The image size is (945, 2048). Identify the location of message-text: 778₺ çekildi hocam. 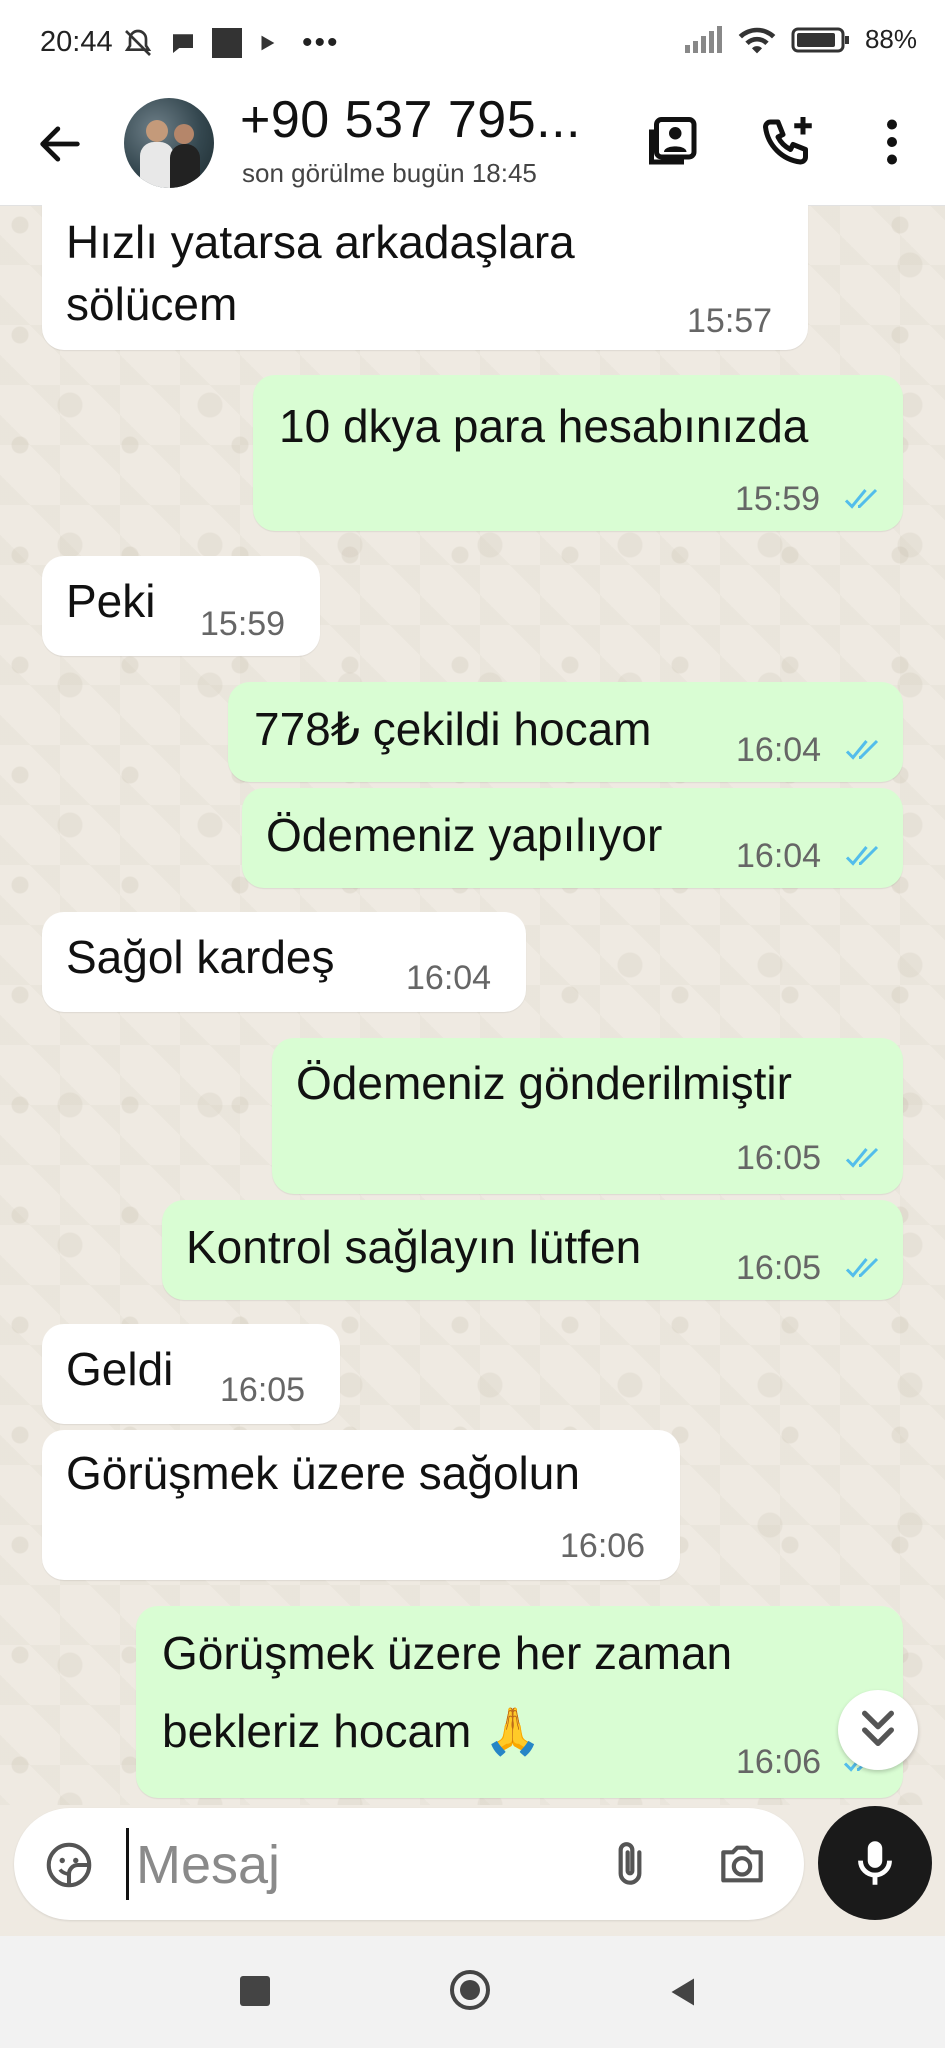
(453, 729).